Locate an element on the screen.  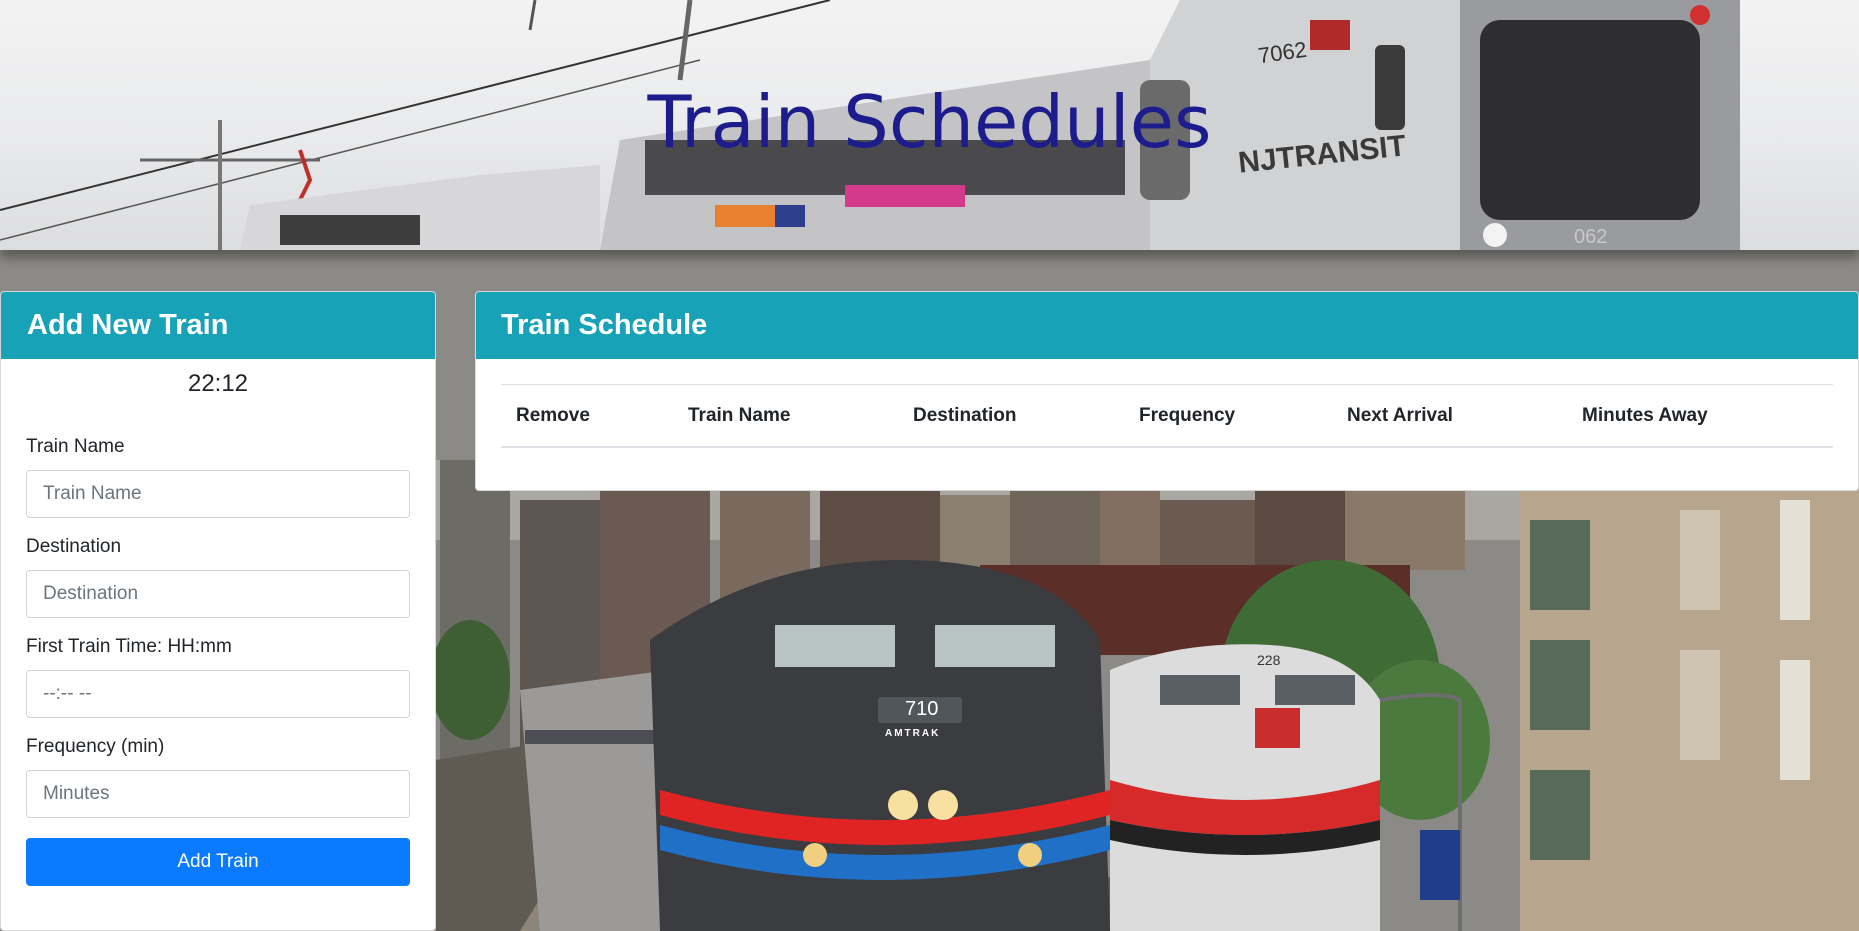
frequency-label: Frequency (min) is located at coordinates (95, 746).